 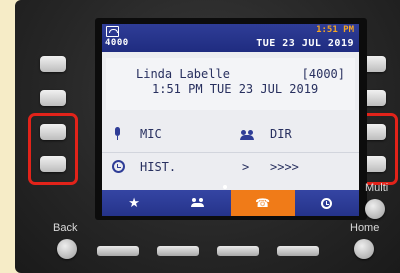 What do you see at coordinates (284, 167) in the screenshot?
I see `more-menu-button: >>>>` at bounding box center [284, 167].